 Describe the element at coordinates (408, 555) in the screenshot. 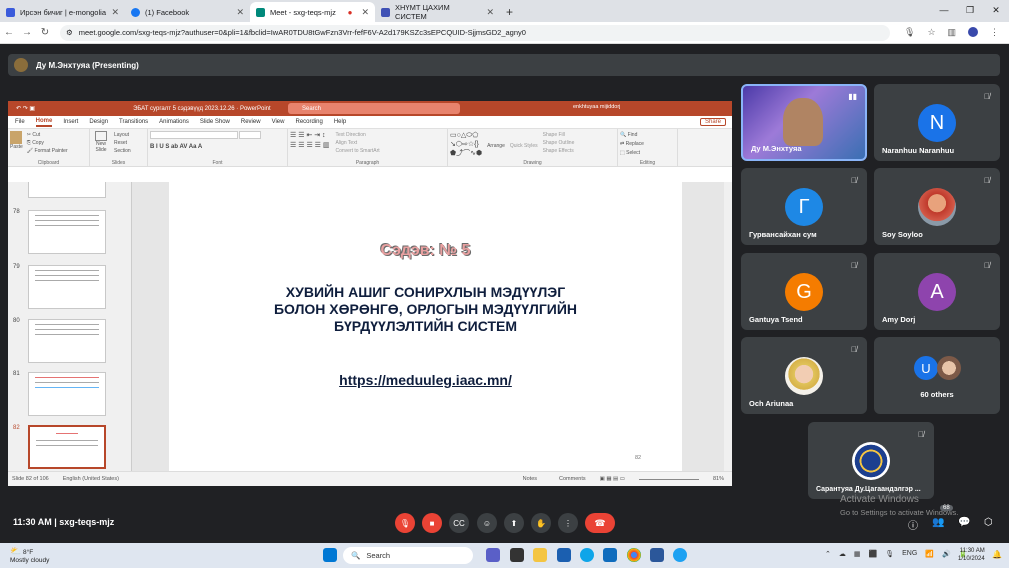

I see `taskbar-search: 🔍 Search` at that location.